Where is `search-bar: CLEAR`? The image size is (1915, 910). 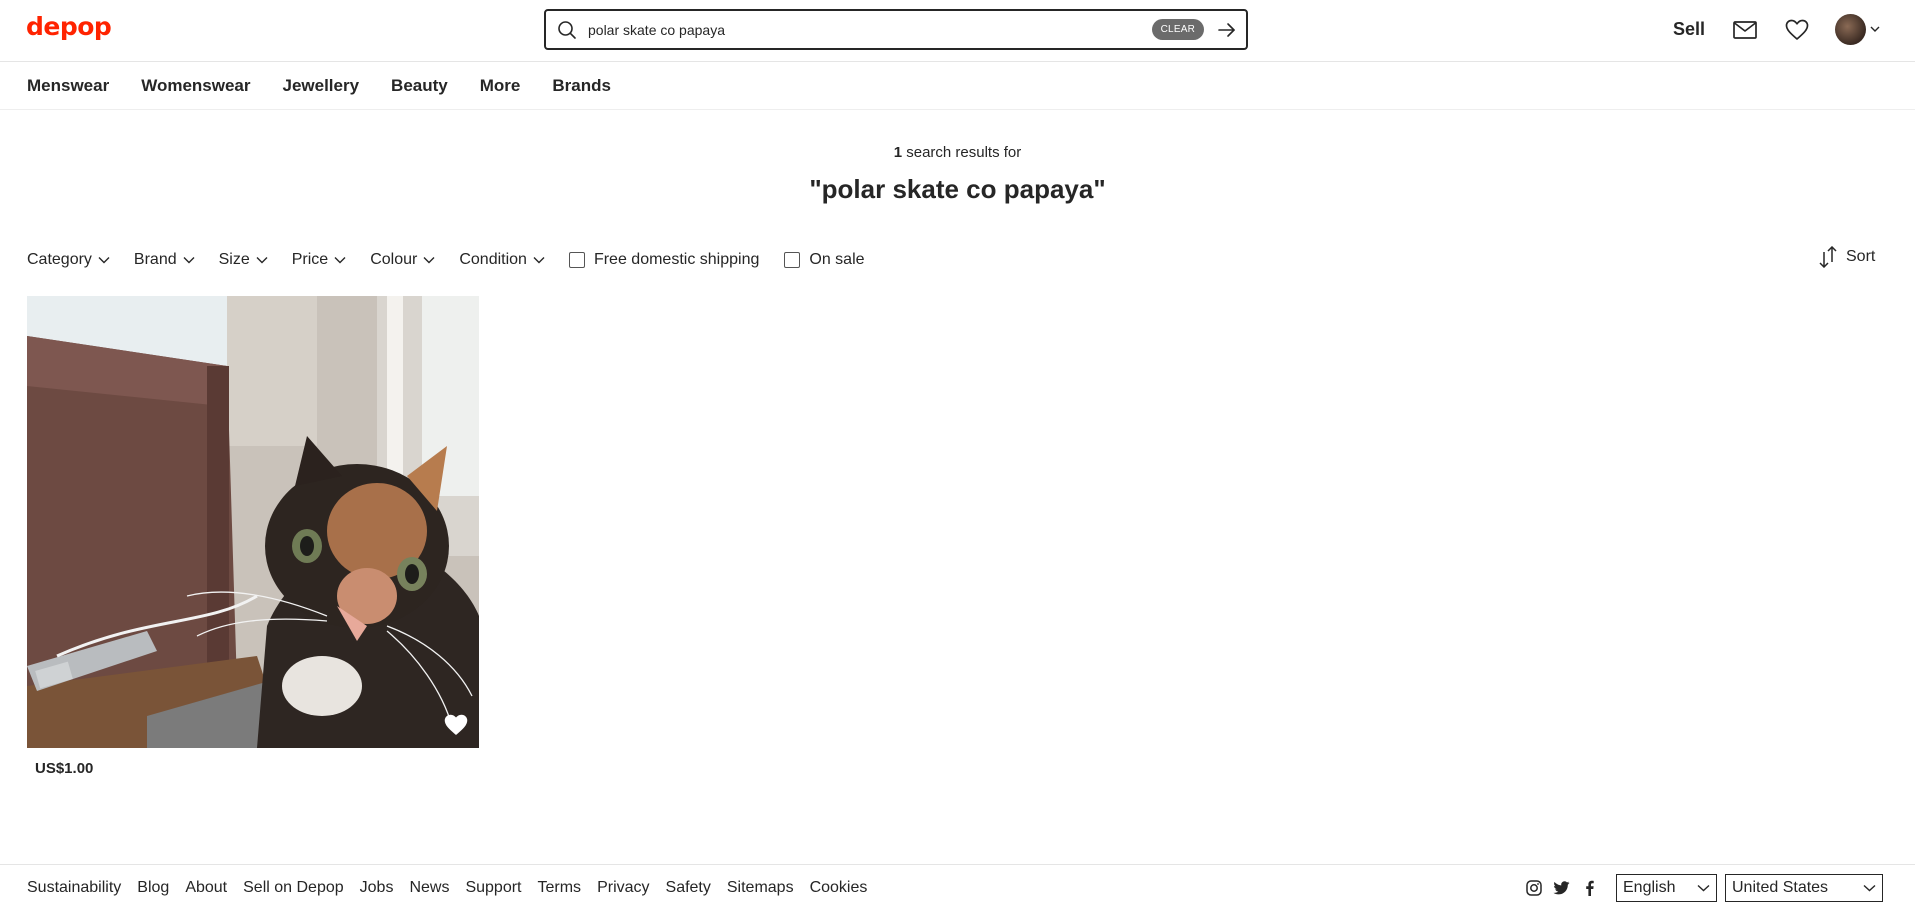 search-bar: CLEAR is located at coordinates (896, 29).